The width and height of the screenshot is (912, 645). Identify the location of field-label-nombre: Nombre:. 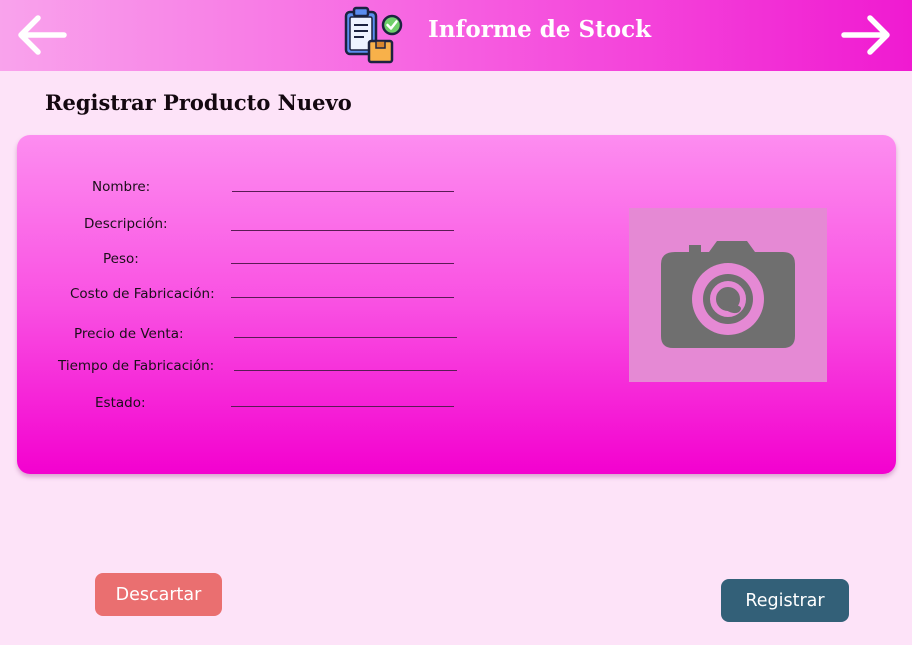
(121, 187).